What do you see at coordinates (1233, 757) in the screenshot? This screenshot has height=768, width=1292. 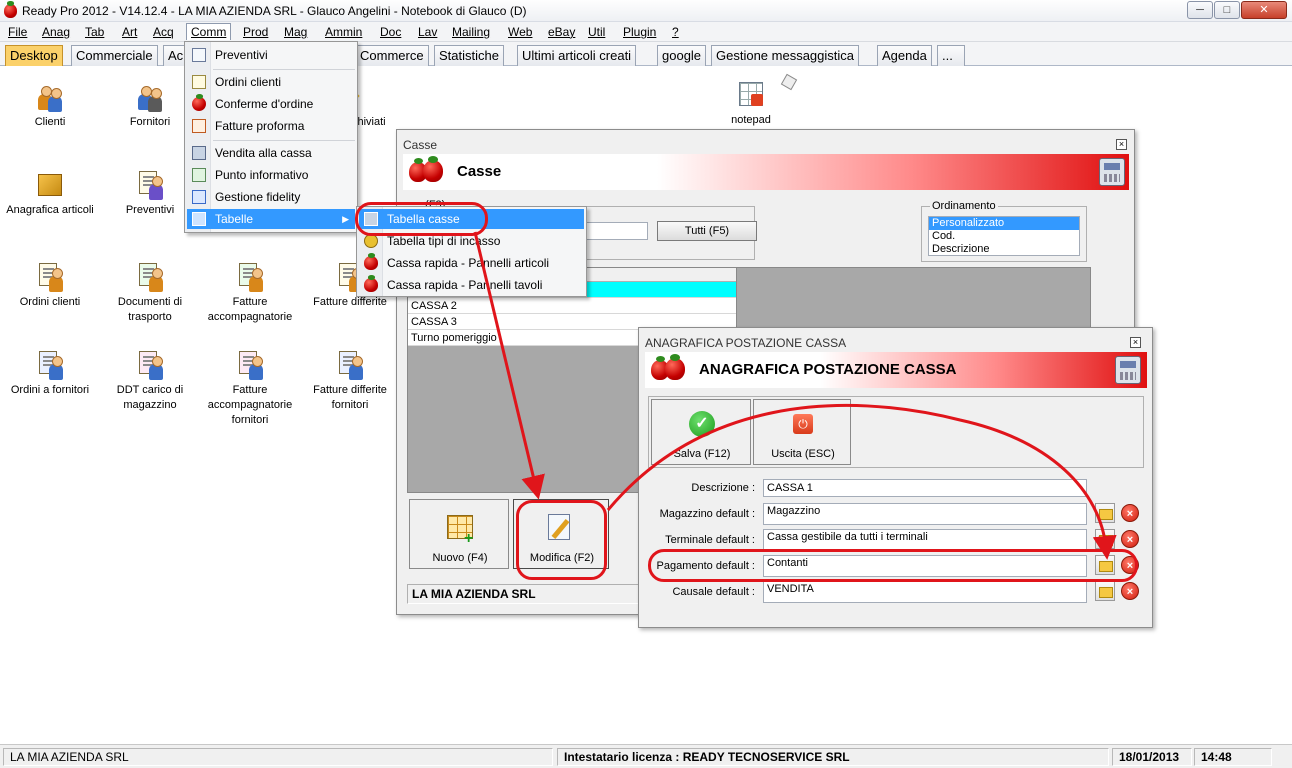 I see `status-time: 14:48` at bounding box center [1233, 757].